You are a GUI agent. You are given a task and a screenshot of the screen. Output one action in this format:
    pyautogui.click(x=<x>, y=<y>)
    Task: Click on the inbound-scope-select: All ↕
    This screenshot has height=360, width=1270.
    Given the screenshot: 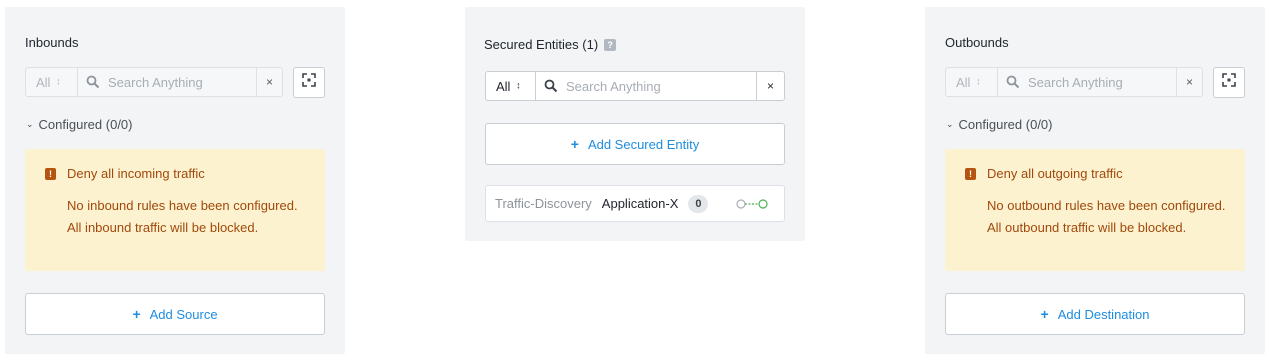 What is the action you would take?
    pyautogui.click(x=52, y=82)
    